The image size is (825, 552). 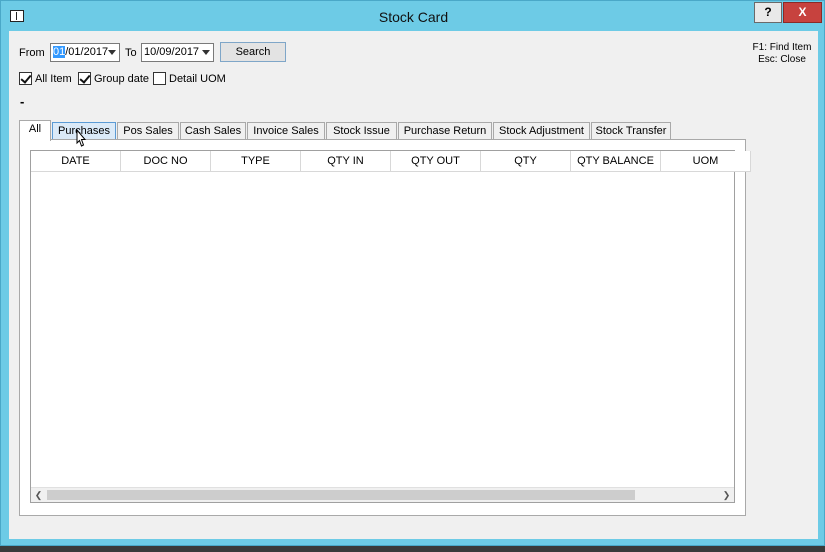 What do you see at coordinates (253, 52) in the screenshot?
I see `search-button: Search` at bounding box center [253, 52].